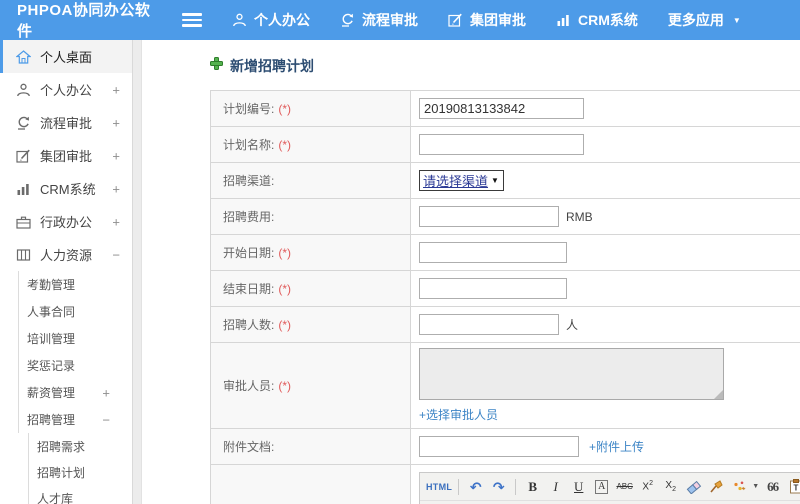 This screenshot has width=800, height=504. I want to click on undo-icon: ↶, so click(475, 486).